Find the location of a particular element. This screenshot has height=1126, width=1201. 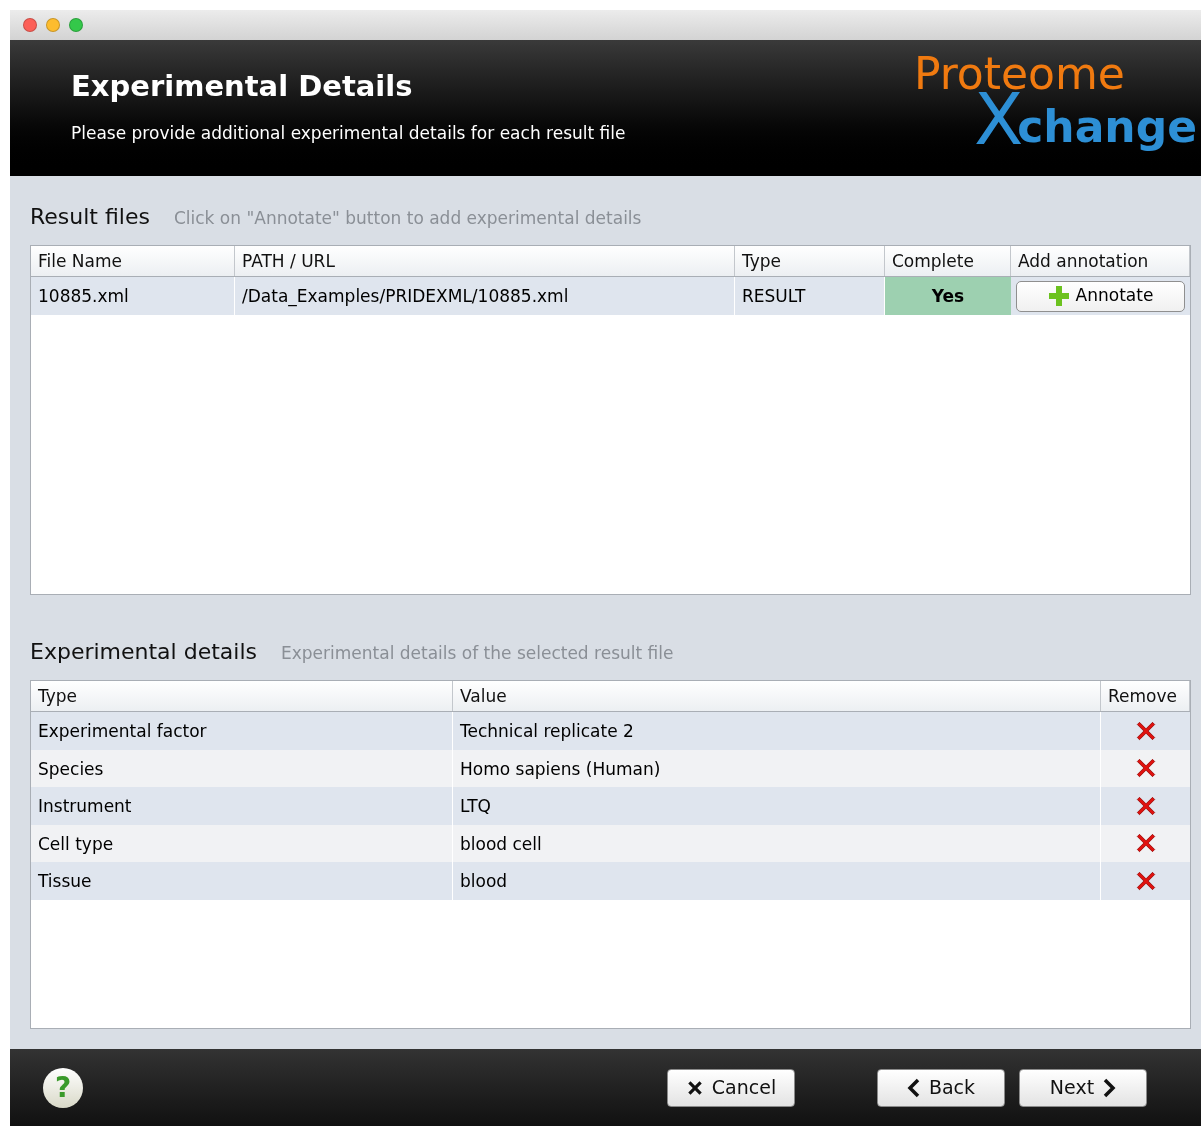

table-cell: Tissue is located at coordinates (242, 881).